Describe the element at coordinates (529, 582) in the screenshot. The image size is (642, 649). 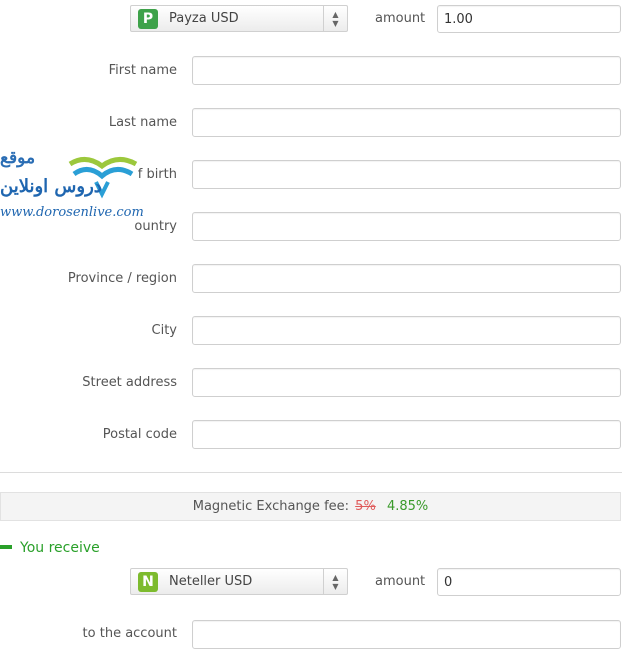
I see `receive-amount-input` at that location.